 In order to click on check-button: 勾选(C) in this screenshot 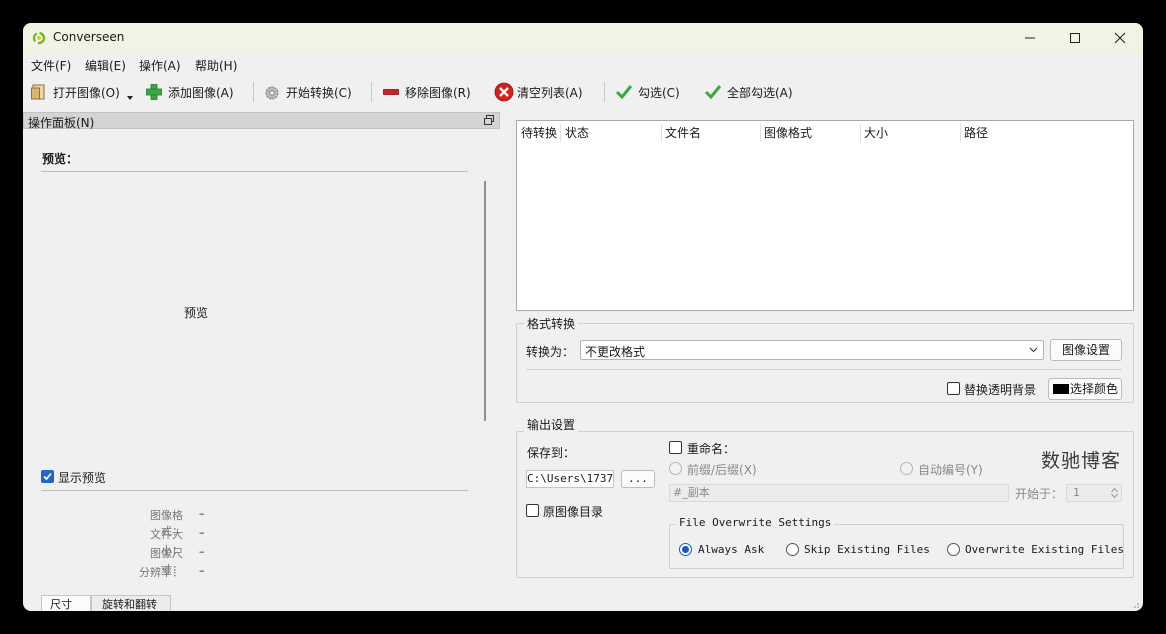, I will do `click(647, 92)`.